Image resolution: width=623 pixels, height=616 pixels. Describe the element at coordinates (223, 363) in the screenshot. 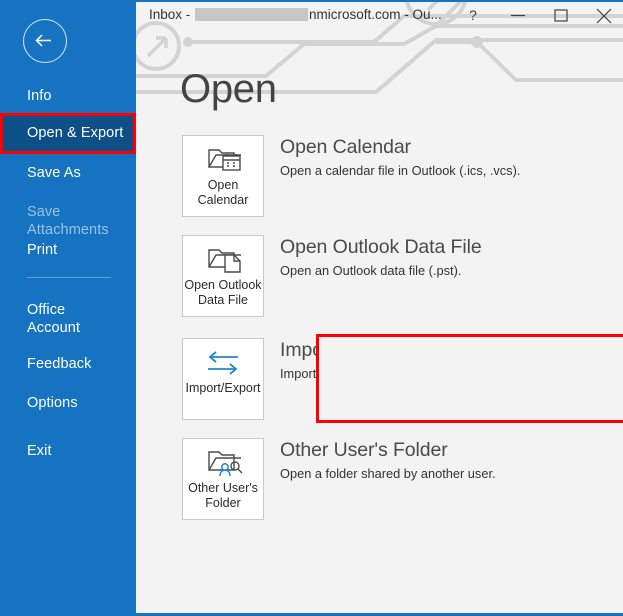

I see `import-export-arrows-icon` at that location.